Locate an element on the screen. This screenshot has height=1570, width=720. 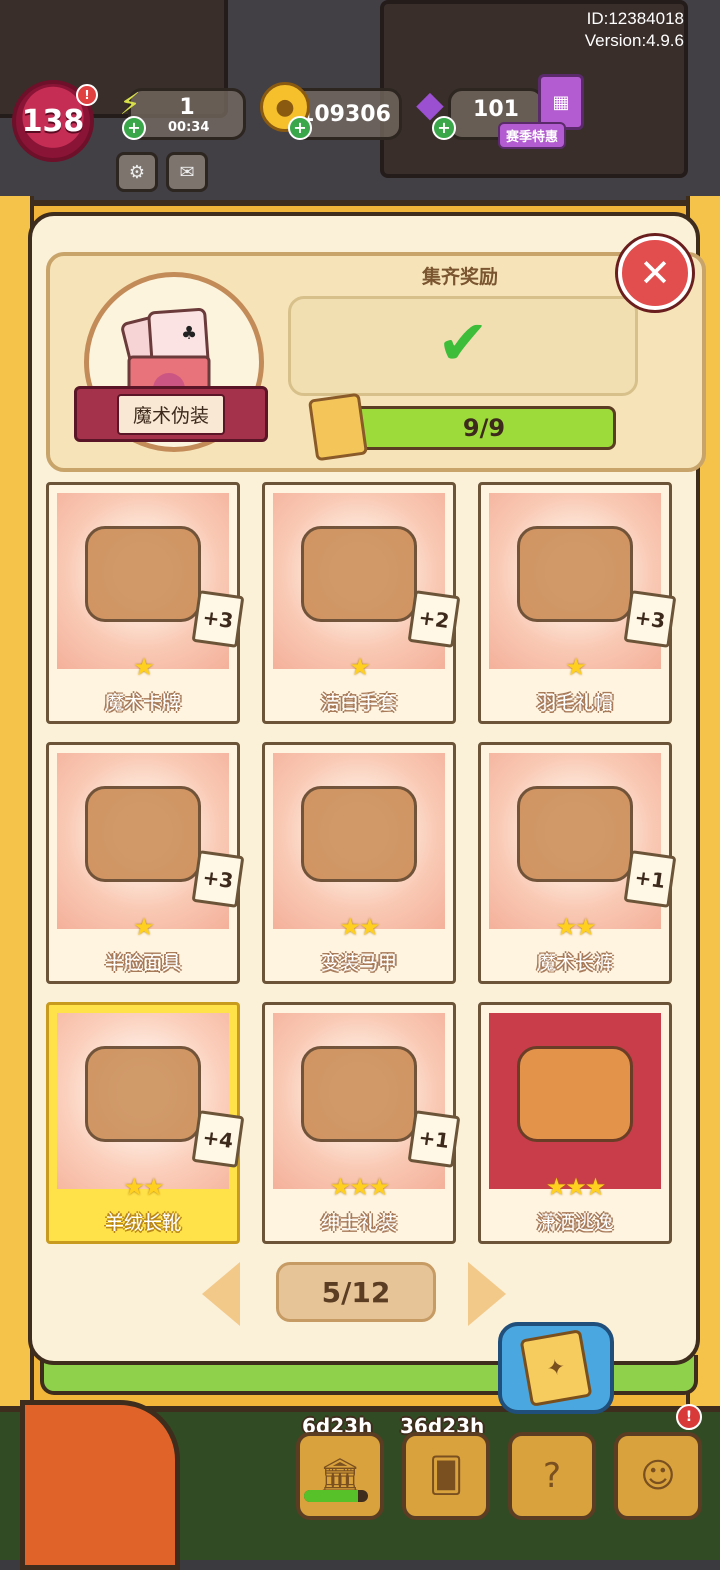
card-name: 绅士礼装 is located at coordinates (358, 1223).